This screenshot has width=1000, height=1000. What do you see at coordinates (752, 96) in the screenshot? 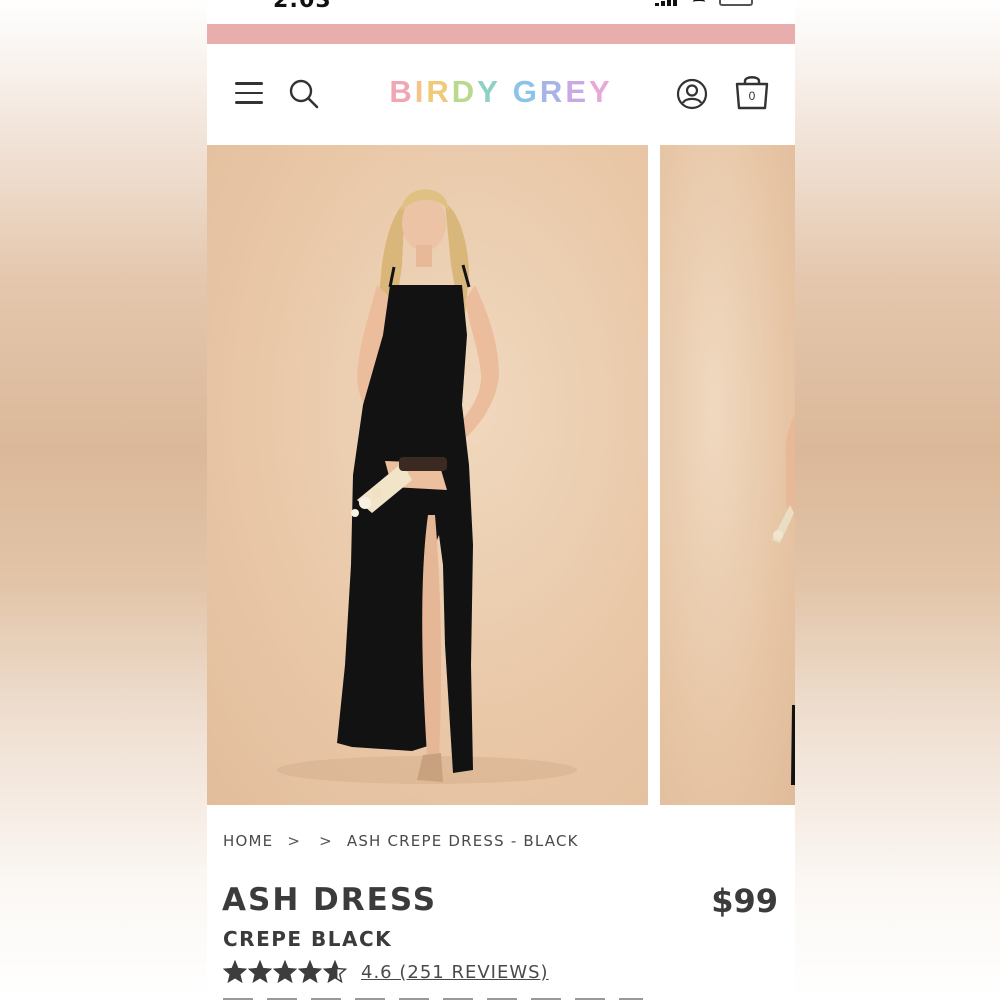
I see `cart-count-badge: 0` at bounding box center [752, 96].